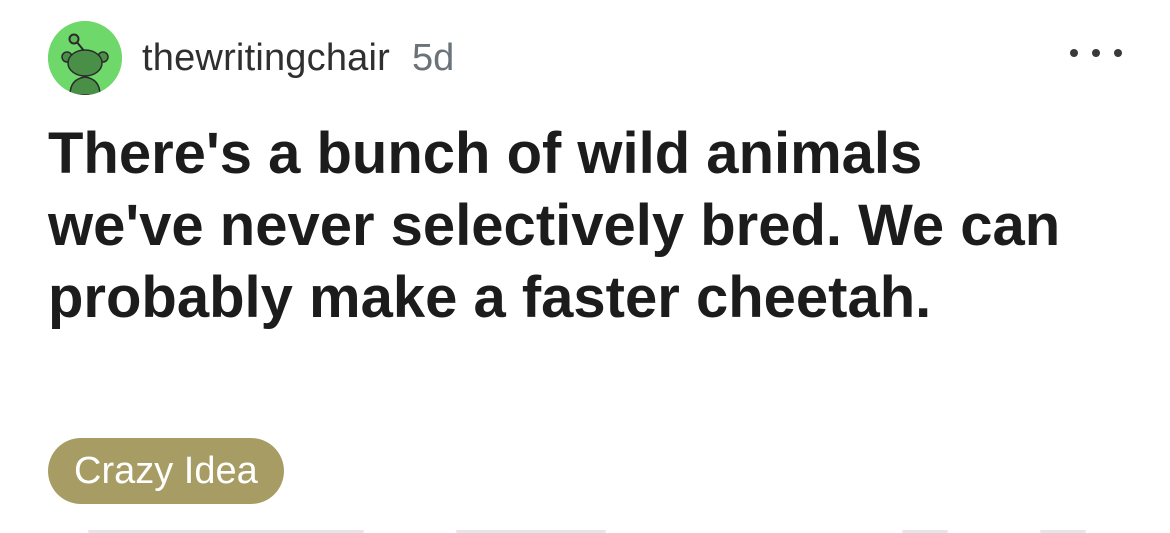 The width and height of the screenshot is (1170, 533). I want to click on post-flair: Crazy Idea, so click(166, 471).